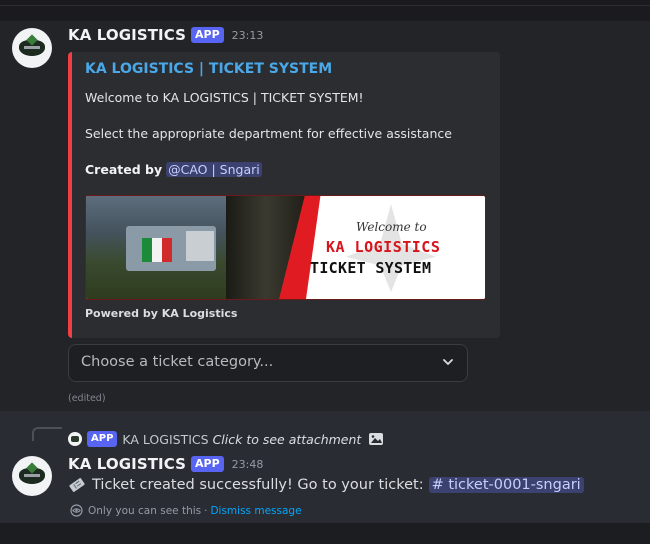  Describe the element at coordinates (165, 439) in the screenshot. I see `reply-username: KA LOGISTICS` at that location.